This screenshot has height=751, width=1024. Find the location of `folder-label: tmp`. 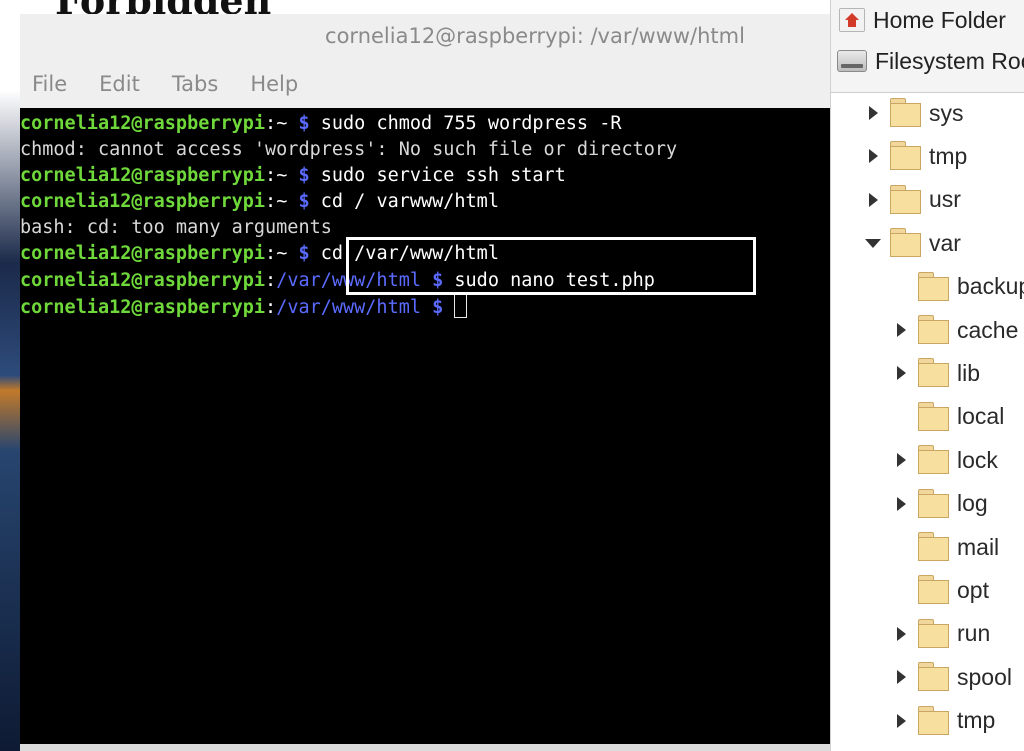

folder-label: tmp is located at coordinates (948, 155).